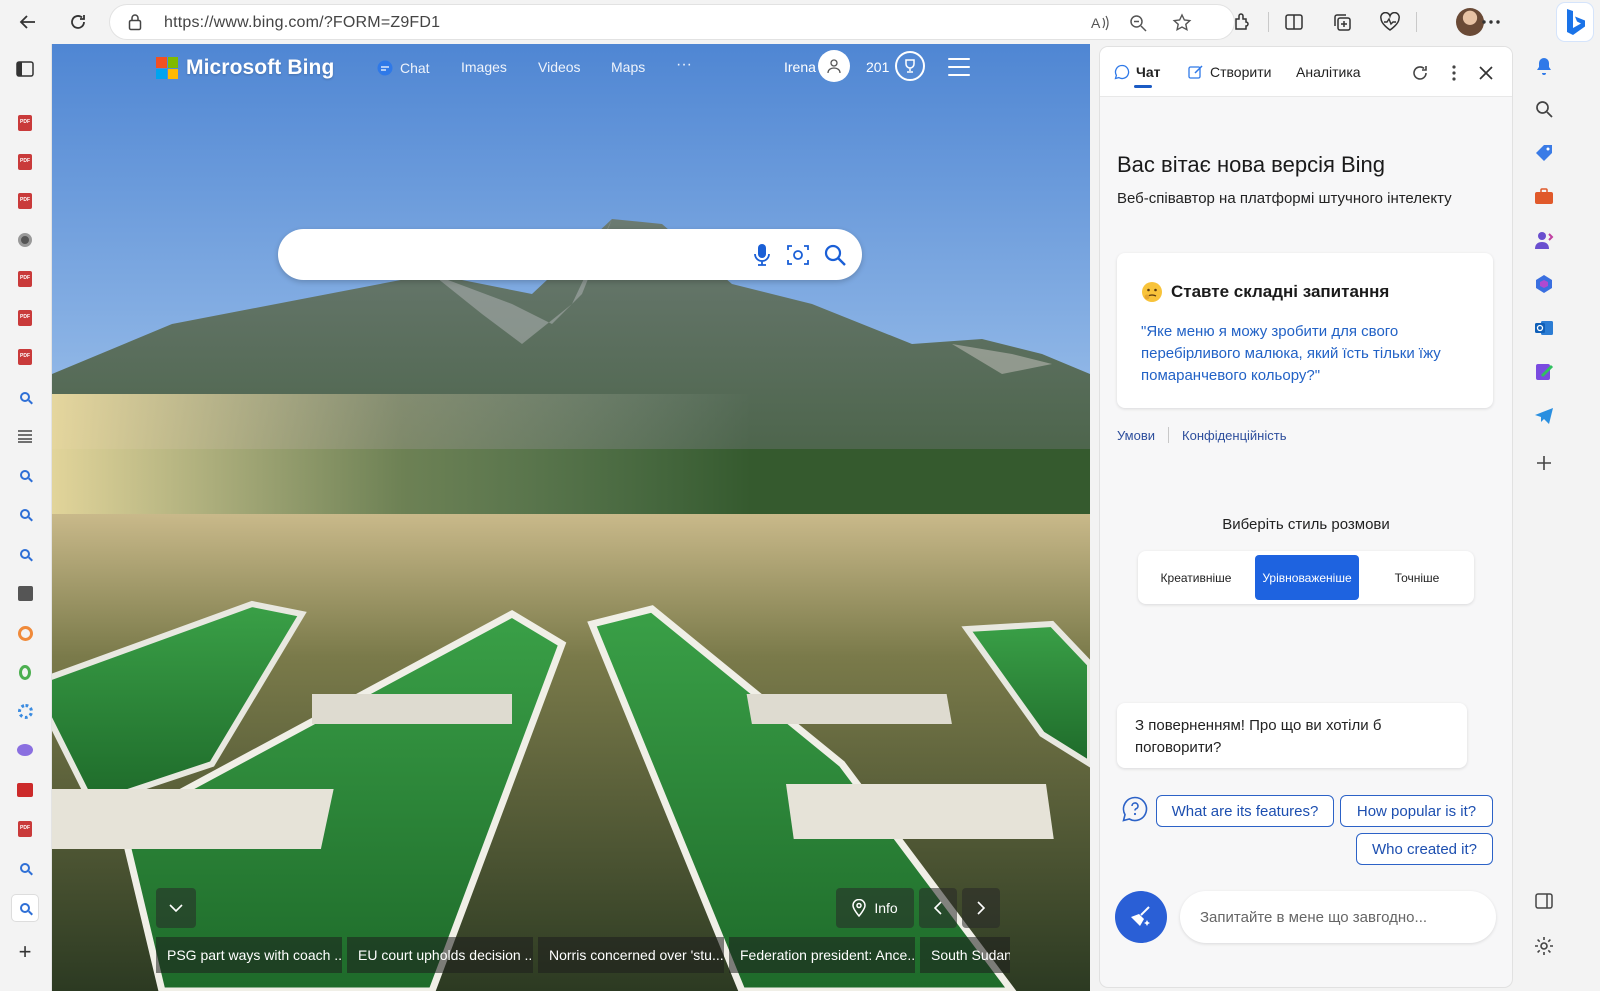 This screenshot has width=1600, height=991. What do you see at coordinates (938, 908) in the screenshot?
I see `previous-image-button` at bounding box center [938, 908].